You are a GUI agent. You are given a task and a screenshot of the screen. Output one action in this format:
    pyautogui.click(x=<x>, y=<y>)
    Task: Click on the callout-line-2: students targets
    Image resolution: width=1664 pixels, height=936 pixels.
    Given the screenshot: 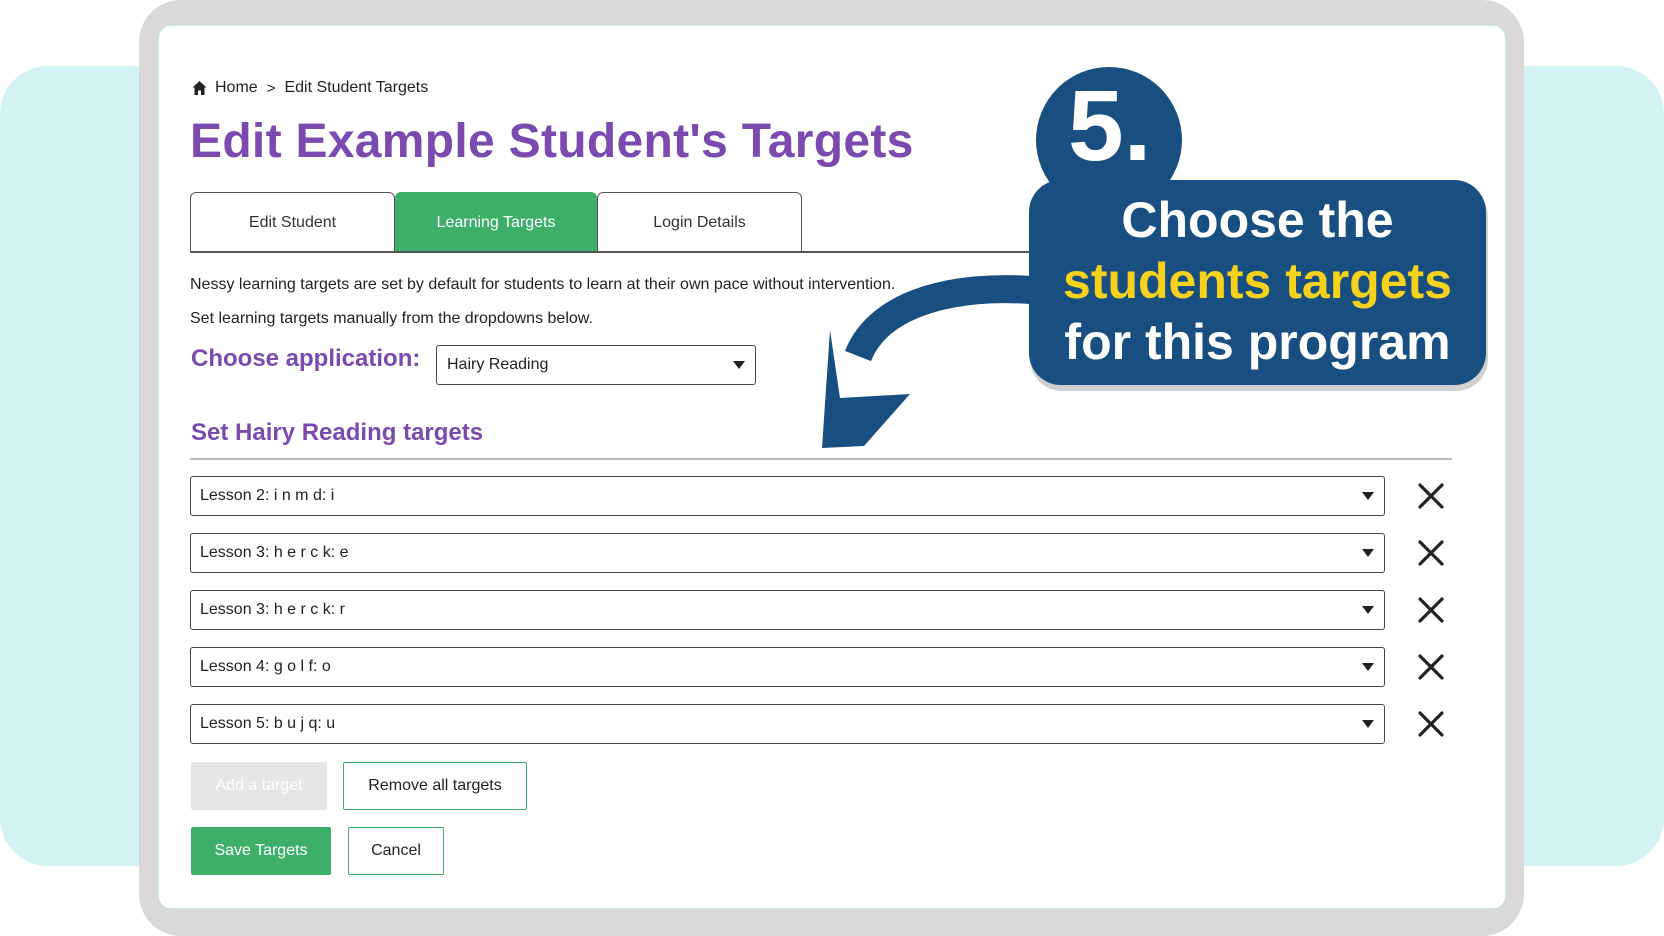 What is the action you would take?
    pyautogui.click(x=1257, y=281)
    